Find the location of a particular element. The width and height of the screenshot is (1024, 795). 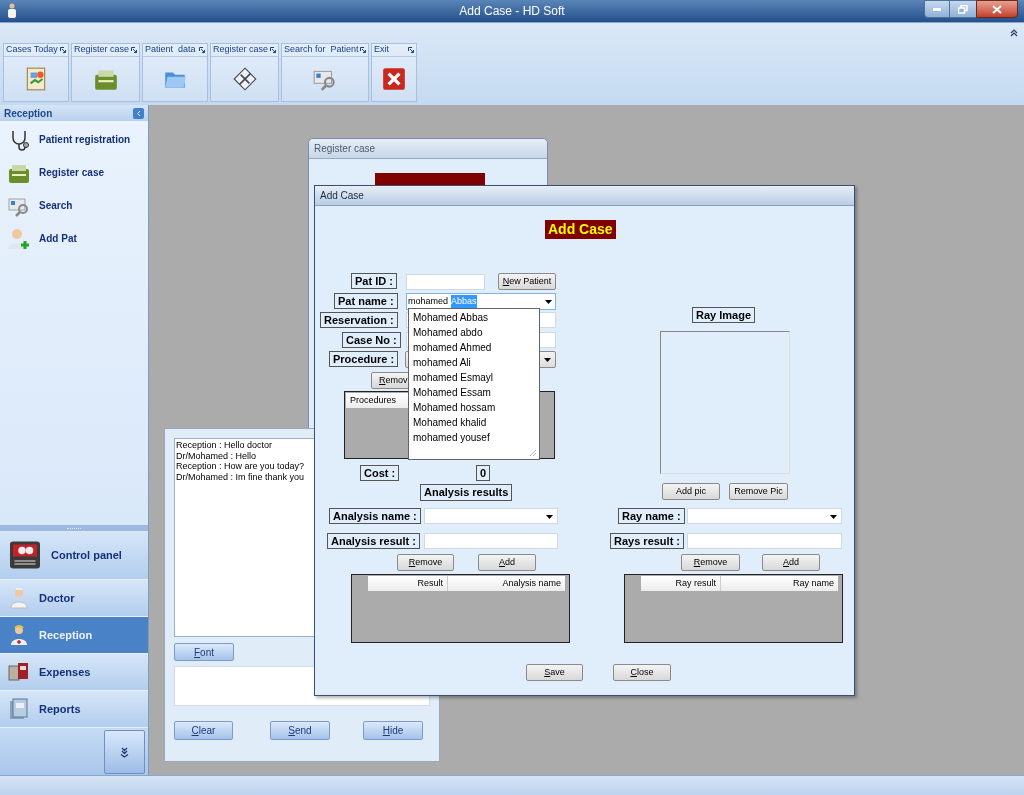

field-label: Cost : is located at coordinates (380, 473).